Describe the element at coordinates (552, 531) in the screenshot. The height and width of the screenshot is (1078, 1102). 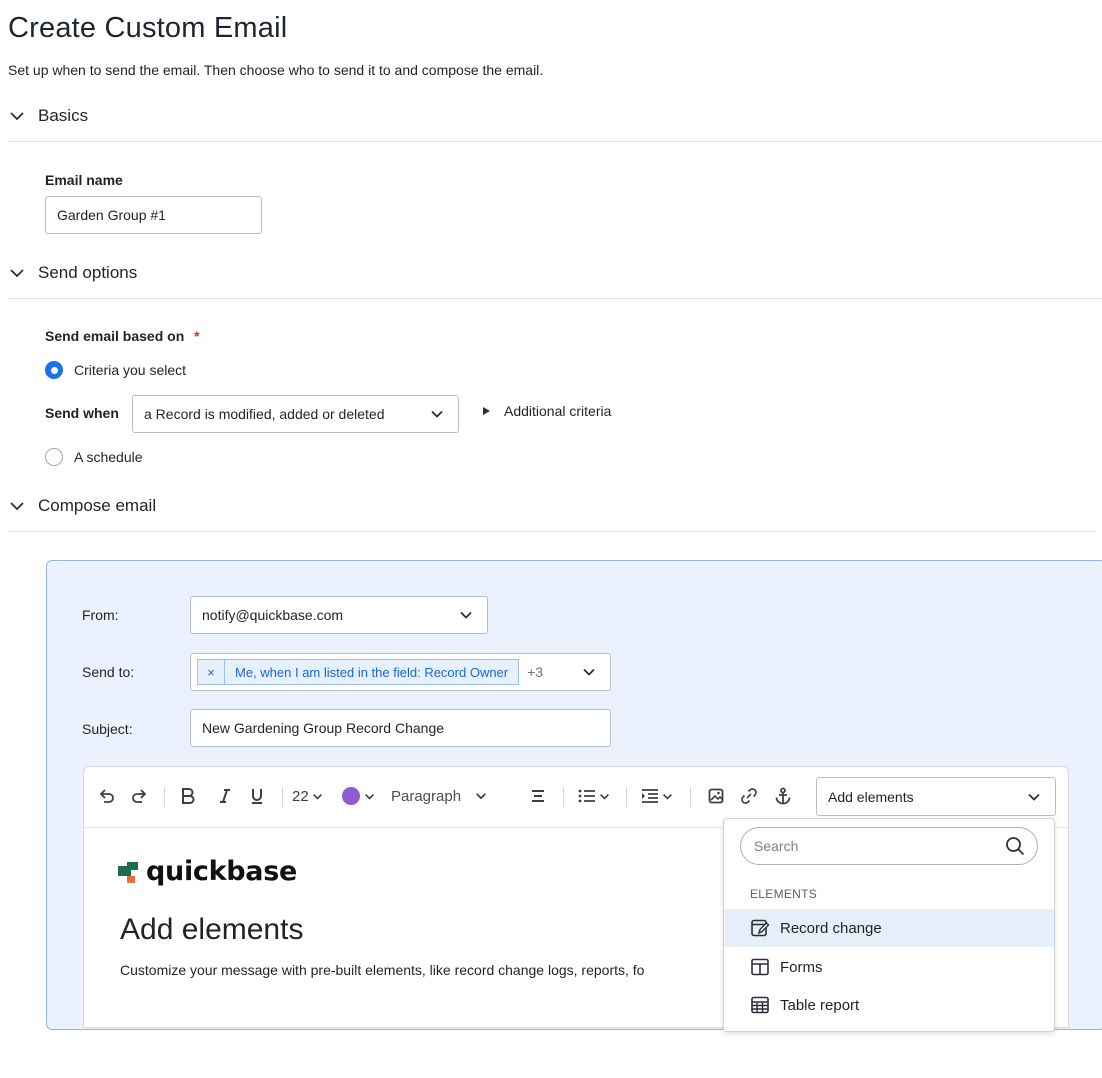
I see `section-divider` at that location.